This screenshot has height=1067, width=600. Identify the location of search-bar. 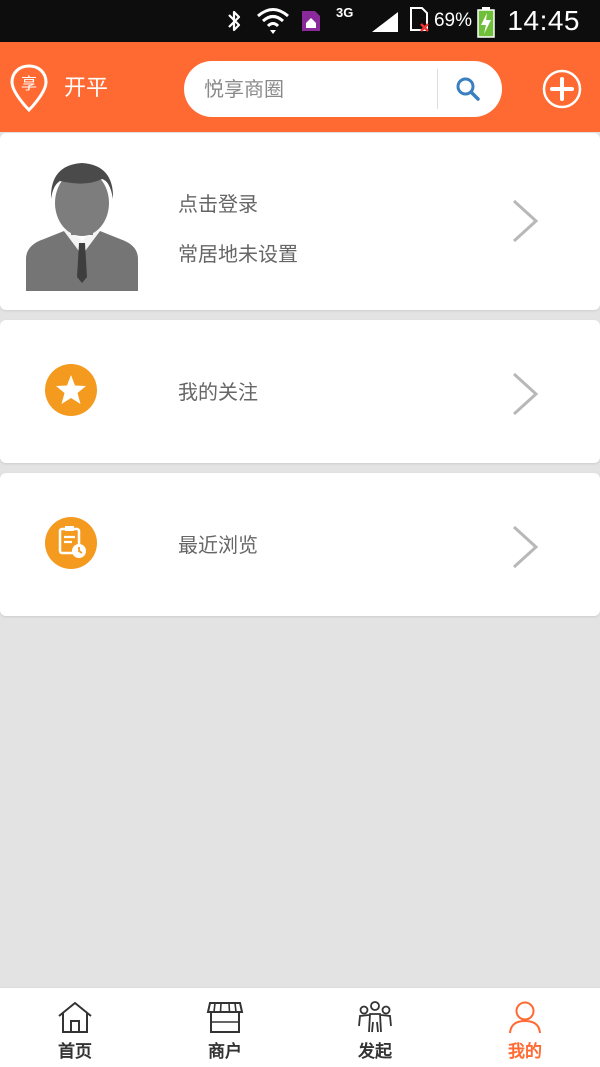
(343, 89).